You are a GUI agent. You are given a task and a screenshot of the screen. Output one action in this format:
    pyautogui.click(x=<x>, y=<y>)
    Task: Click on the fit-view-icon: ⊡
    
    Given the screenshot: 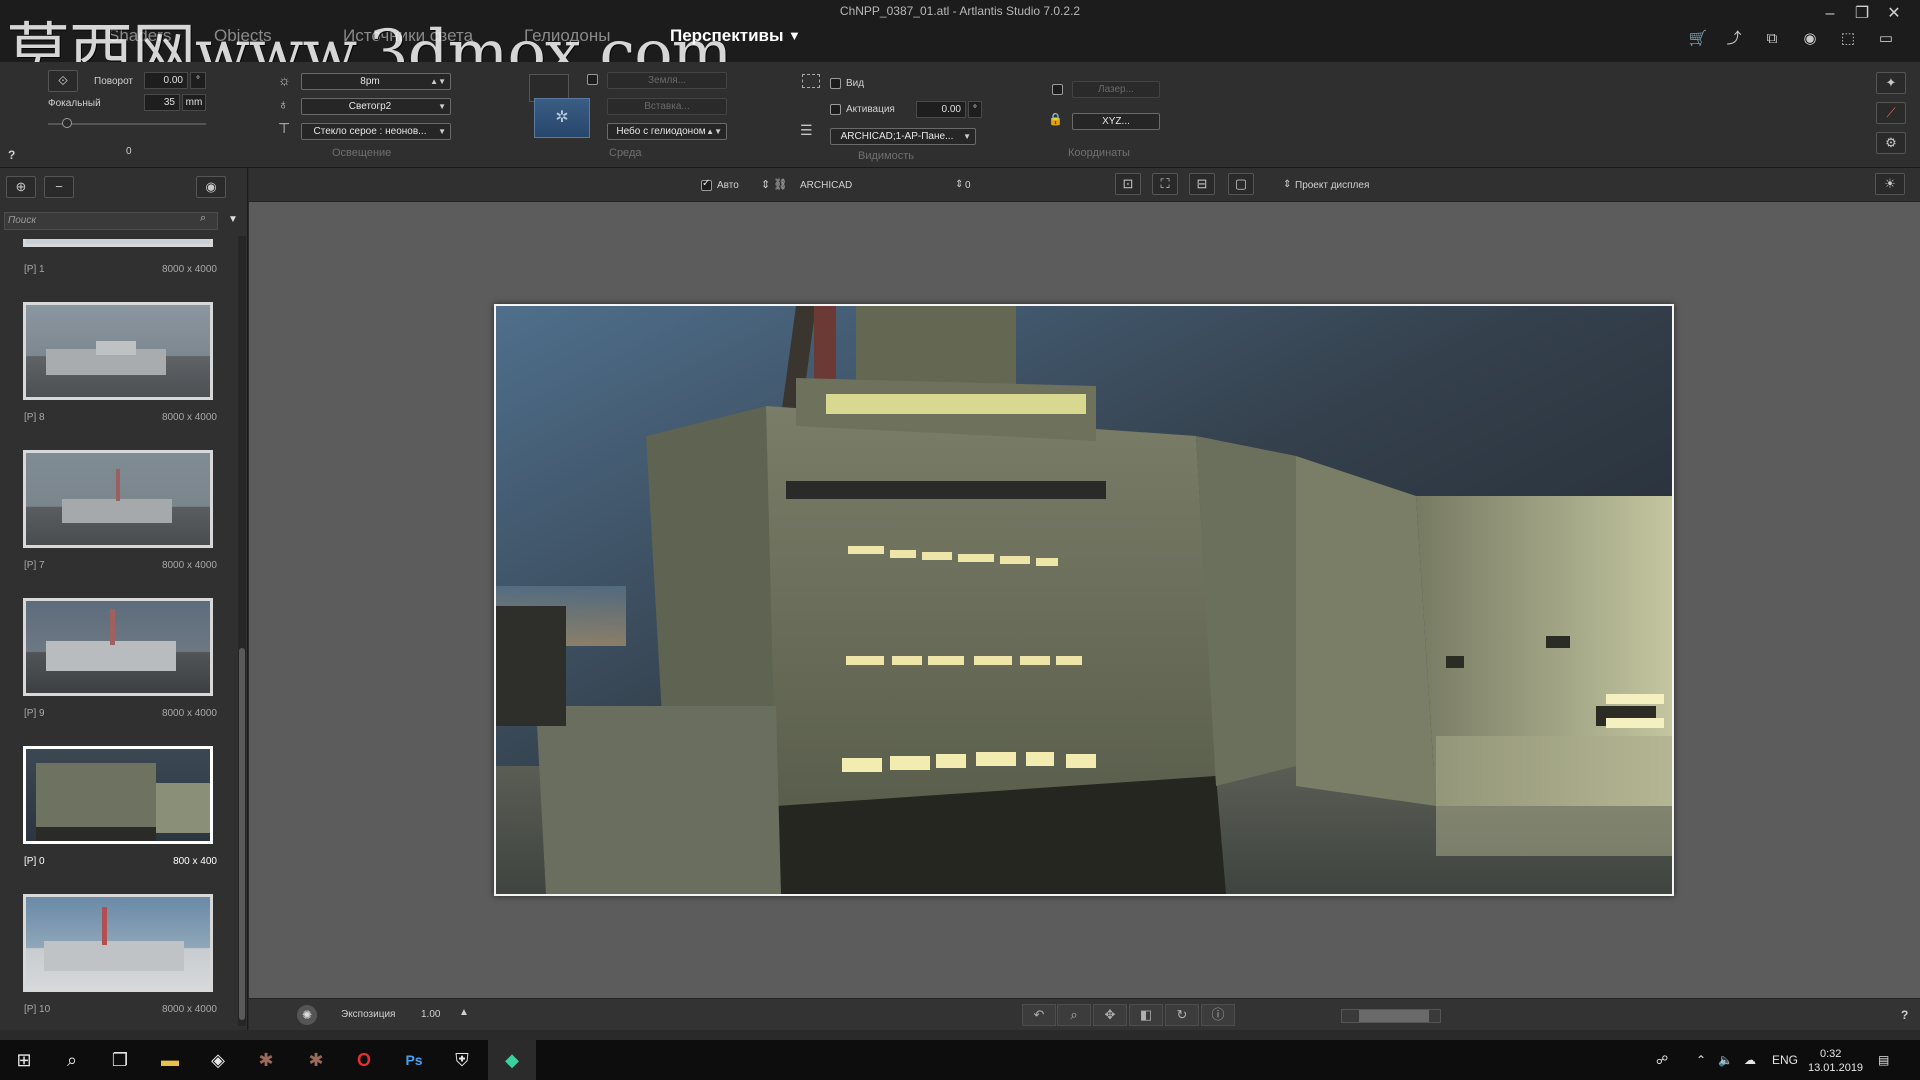 What is the action you would take?
    pyautogui.click(x=1128, y=184)
    